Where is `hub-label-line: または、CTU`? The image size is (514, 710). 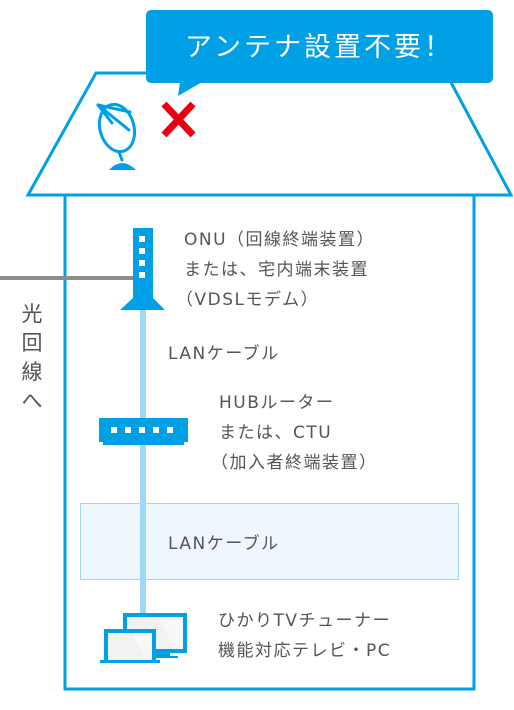 hub-label-line: または、CTU is located at coordinates (276, 433).